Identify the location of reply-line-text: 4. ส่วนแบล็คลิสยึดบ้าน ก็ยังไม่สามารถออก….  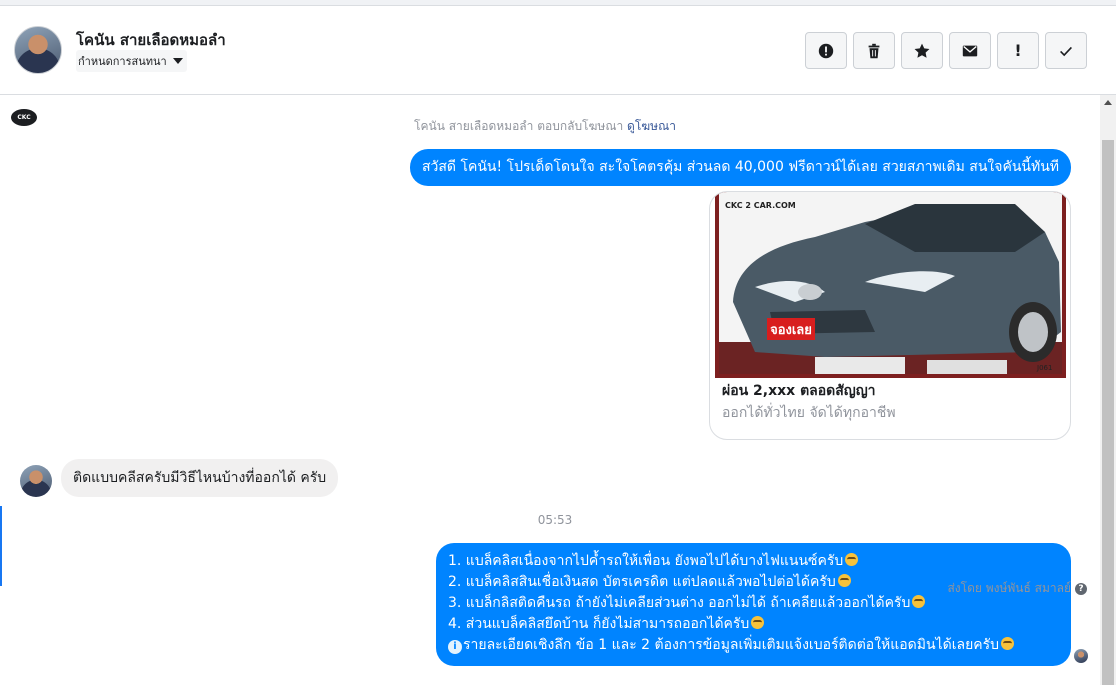
(599, 624).